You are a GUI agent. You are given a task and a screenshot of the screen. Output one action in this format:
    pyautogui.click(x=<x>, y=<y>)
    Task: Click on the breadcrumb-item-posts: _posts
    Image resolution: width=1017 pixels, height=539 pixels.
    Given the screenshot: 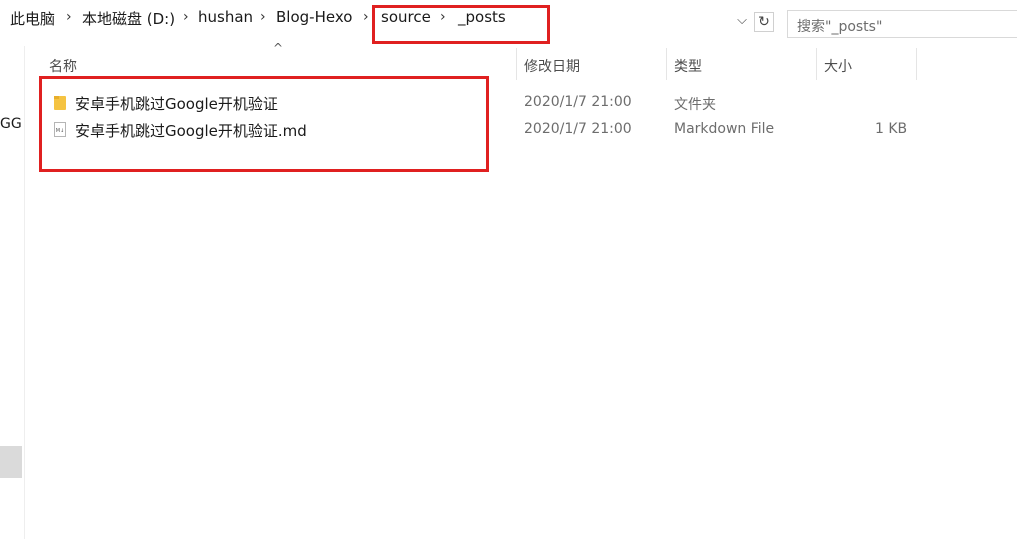 What is the action you would take?
    pyautogui.click(x=482, y=17)
    